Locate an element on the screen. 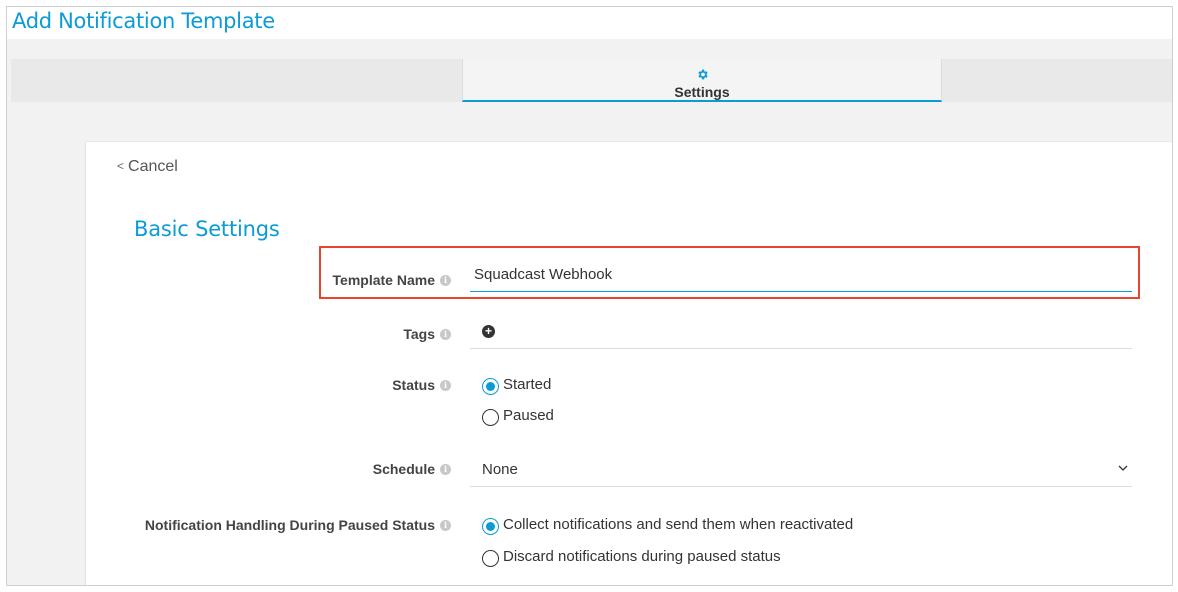 The image size is (1178, 592). status-label: Status i is located at coordinates (421, 385).